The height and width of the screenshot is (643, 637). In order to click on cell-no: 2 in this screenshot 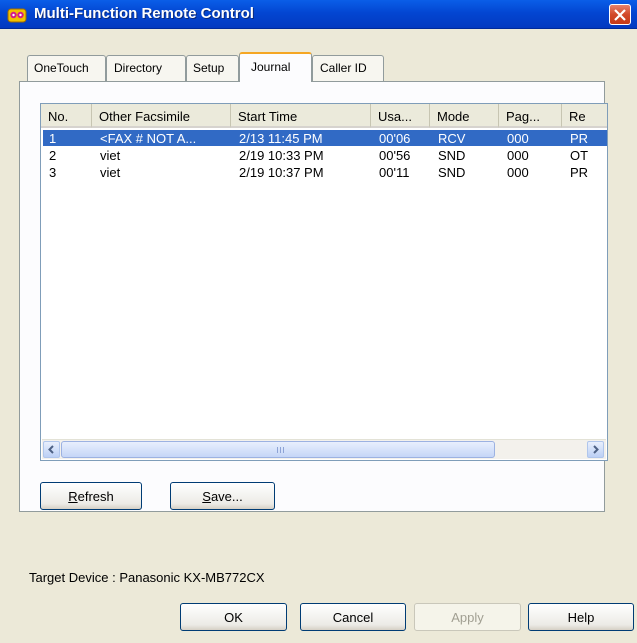, I will do `click(53, 155)`.